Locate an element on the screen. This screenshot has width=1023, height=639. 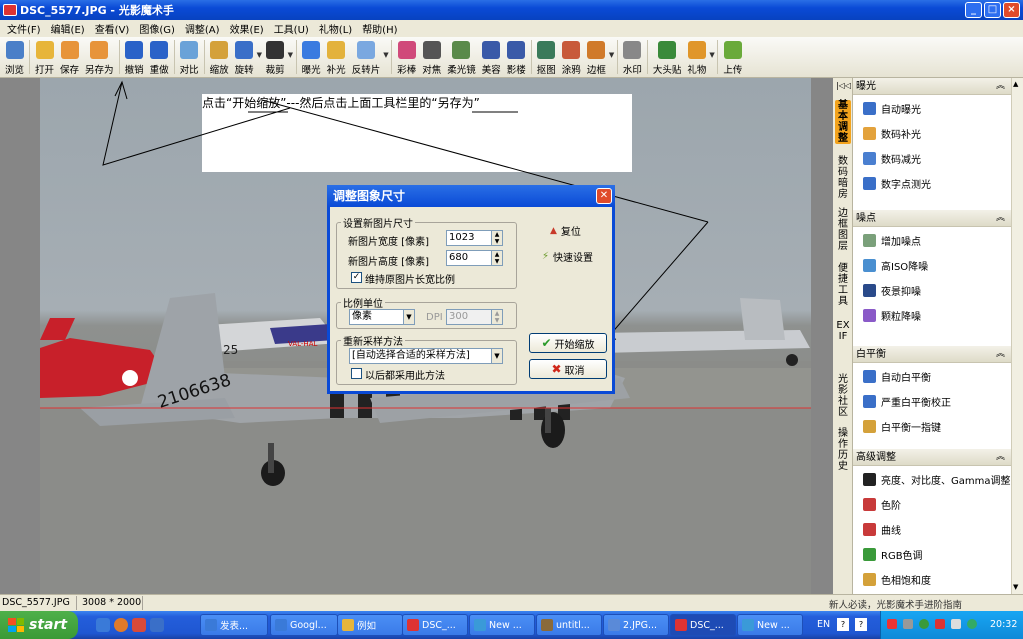
lang-indicator: EN is located at coordinates (823, 624).